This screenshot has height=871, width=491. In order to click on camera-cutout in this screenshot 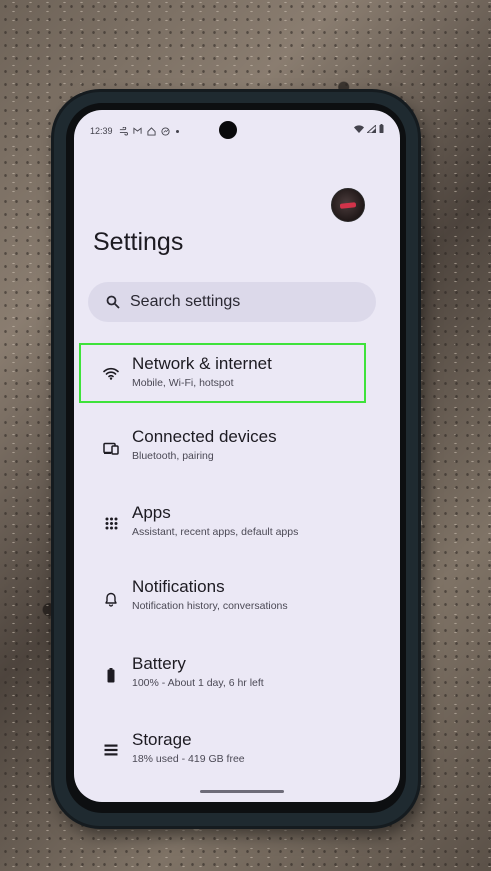, I will do `click(228, 130)`.